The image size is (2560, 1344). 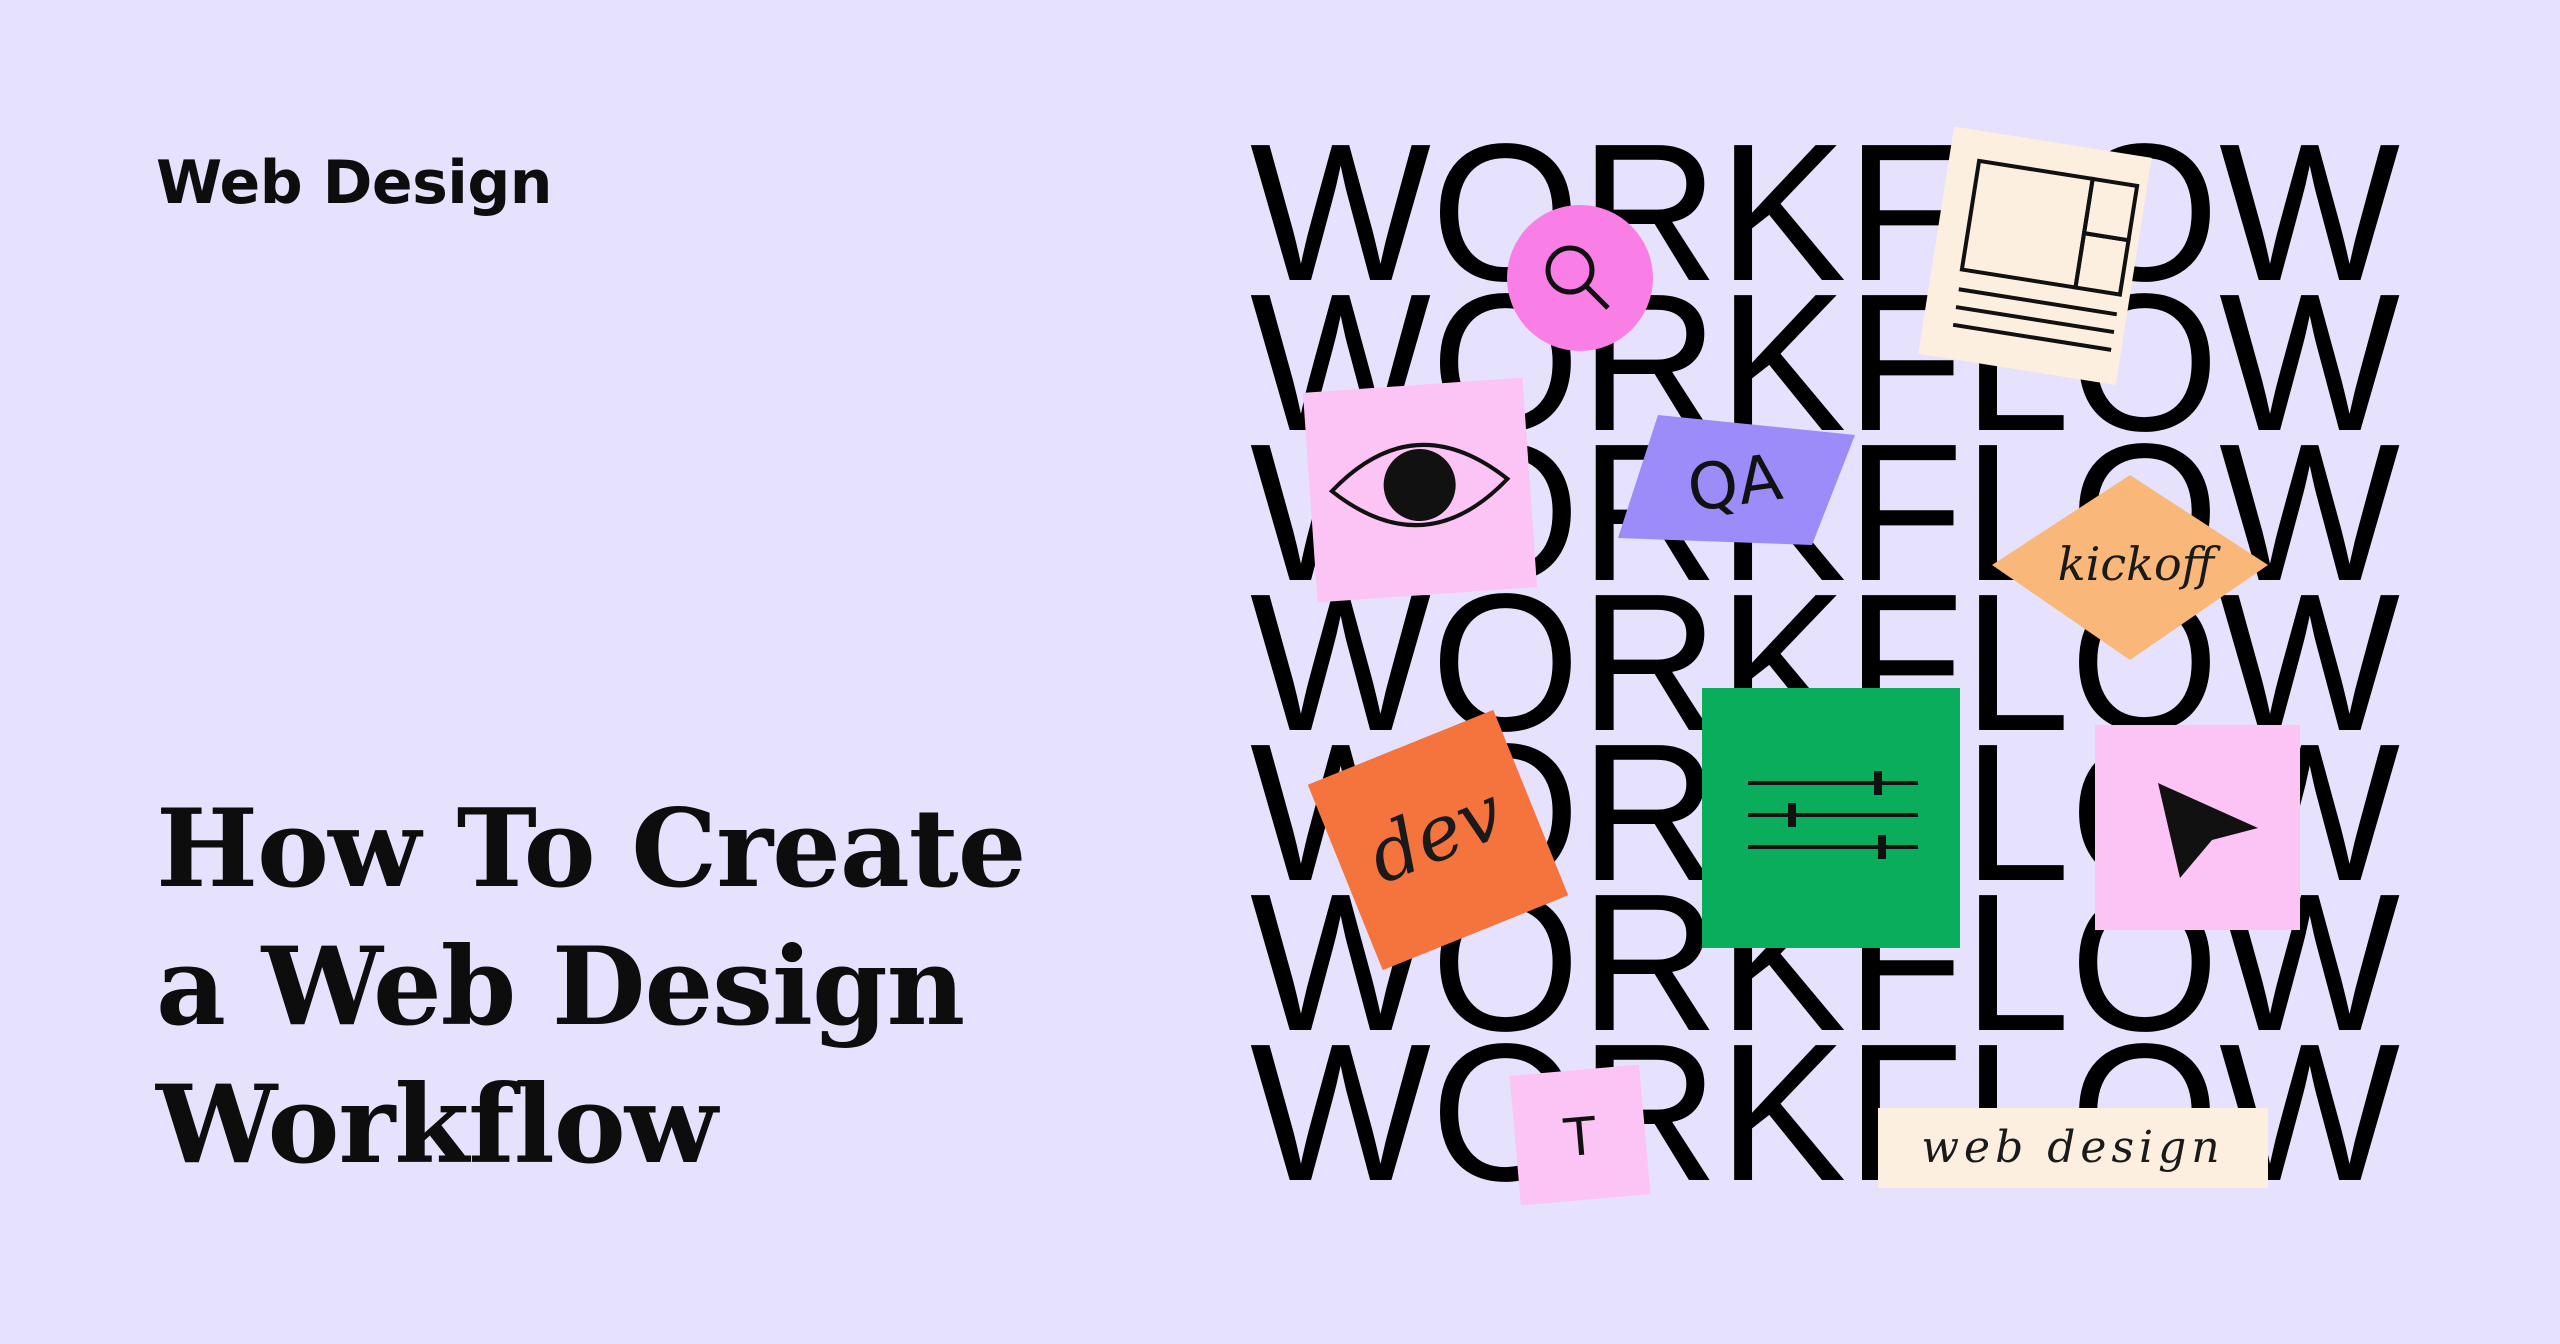 I want to click on web-design-sticker: web design, so click(x=2073, y=1148).